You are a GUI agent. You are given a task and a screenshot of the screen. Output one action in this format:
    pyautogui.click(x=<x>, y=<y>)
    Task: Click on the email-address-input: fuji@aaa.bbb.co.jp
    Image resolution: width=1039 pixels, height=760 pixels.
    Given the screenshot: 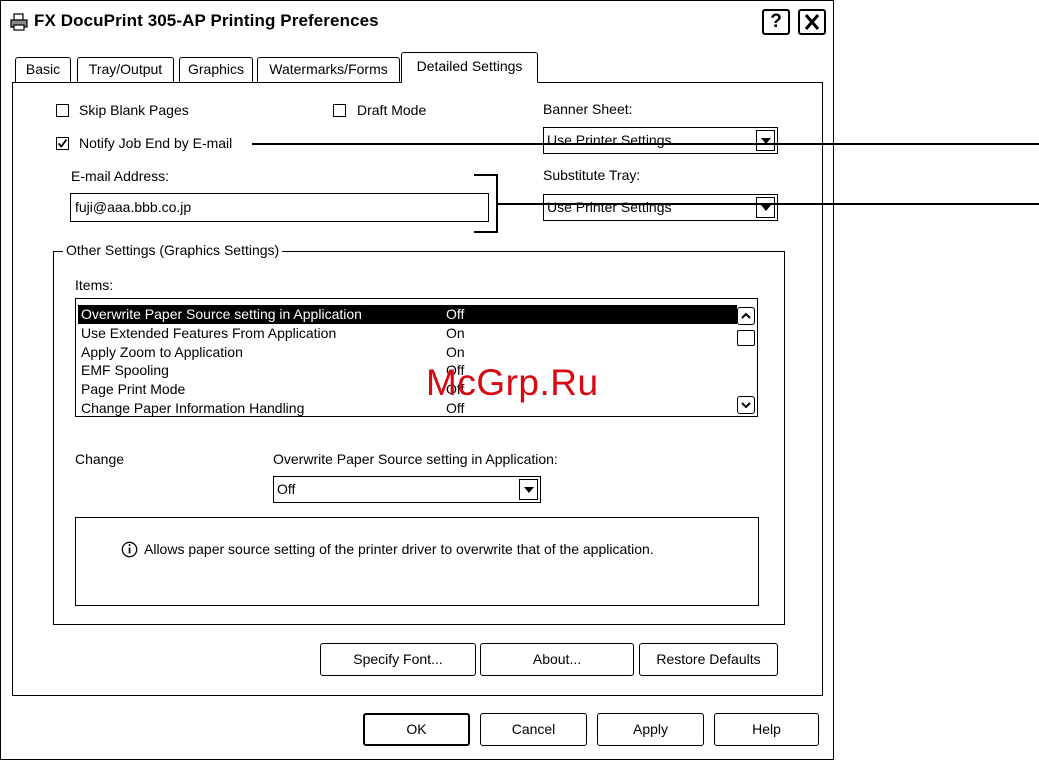 What is the action you would take?
    pyautogui.click(x=279, y=207)
    